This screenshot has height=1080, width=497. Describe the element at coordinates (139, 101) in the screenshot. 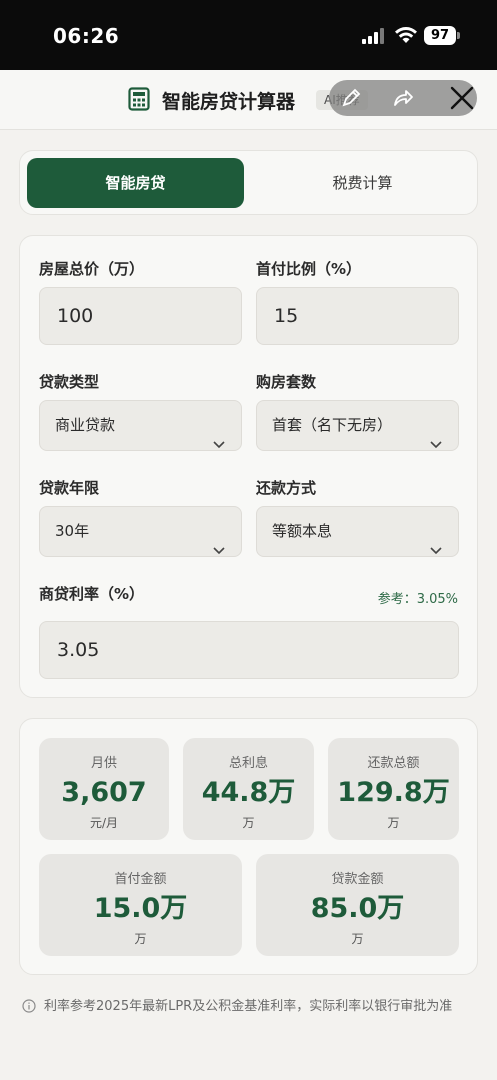

I see `calculator-icon` at that location.